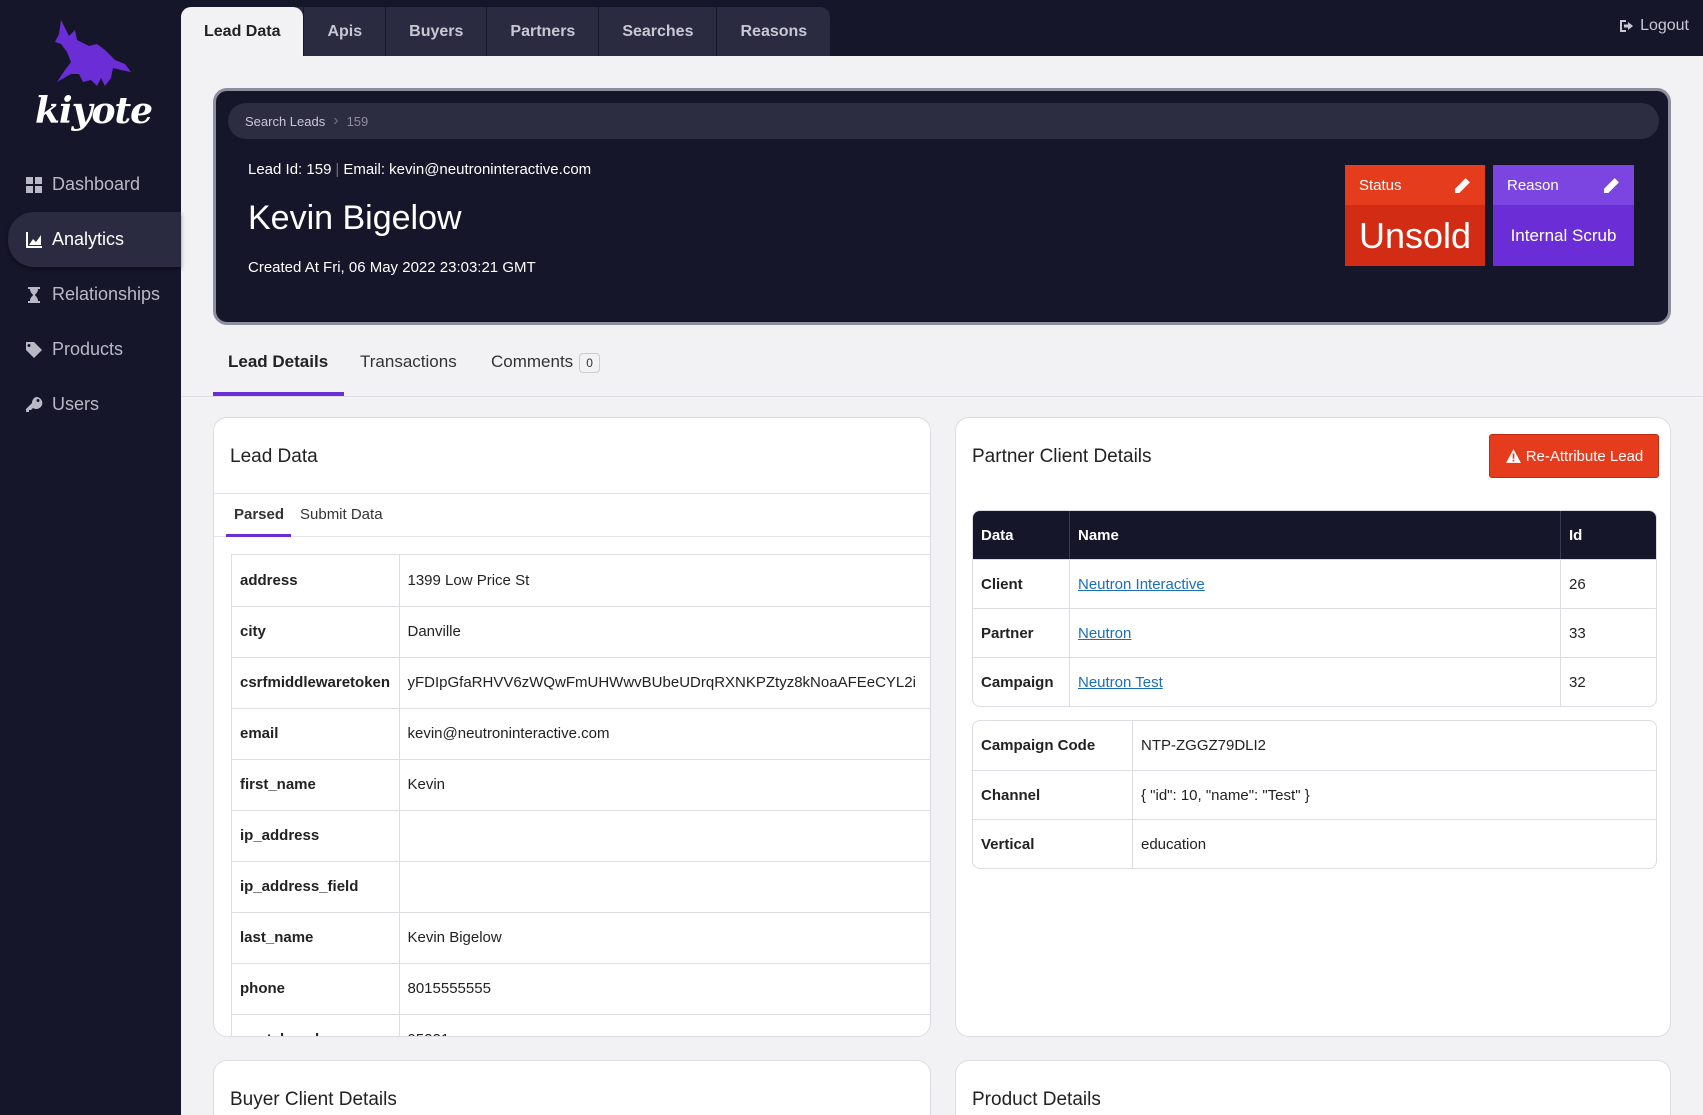  Describe the element at coordinates (336, 120) in the screenshot. I see `chevron-right-icon: ›` at that location.